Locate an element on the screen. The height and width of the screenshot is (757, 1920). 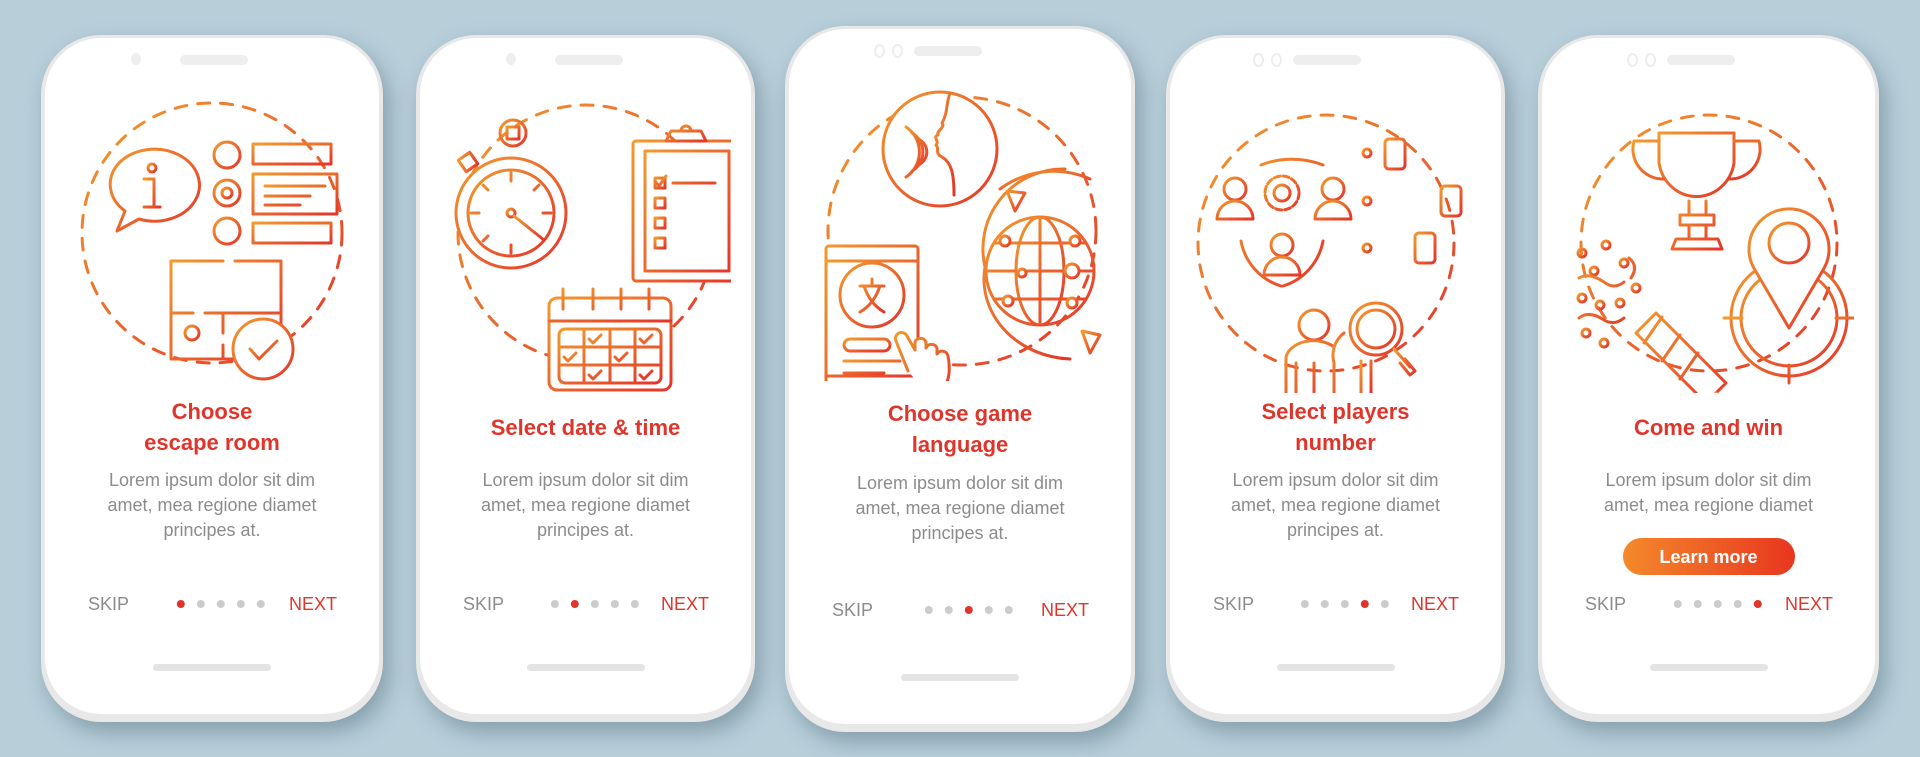
date-time-icon is located at coordinates (585, 258).